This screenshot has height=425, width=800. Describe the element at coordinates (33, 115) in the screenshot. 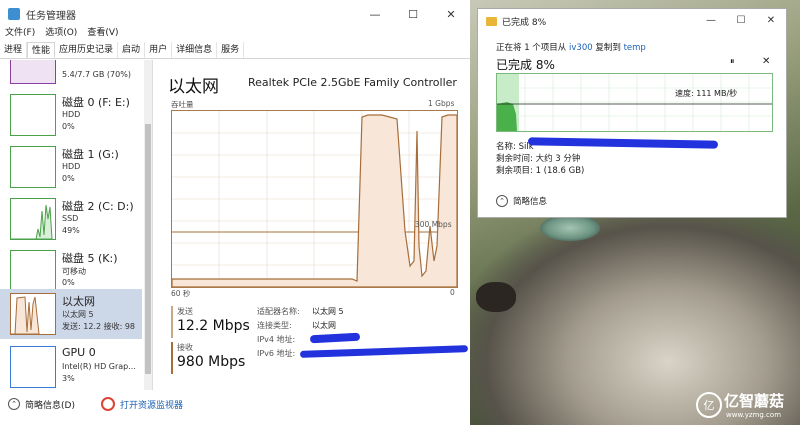

I see `disk0-thumbnail` at that location.